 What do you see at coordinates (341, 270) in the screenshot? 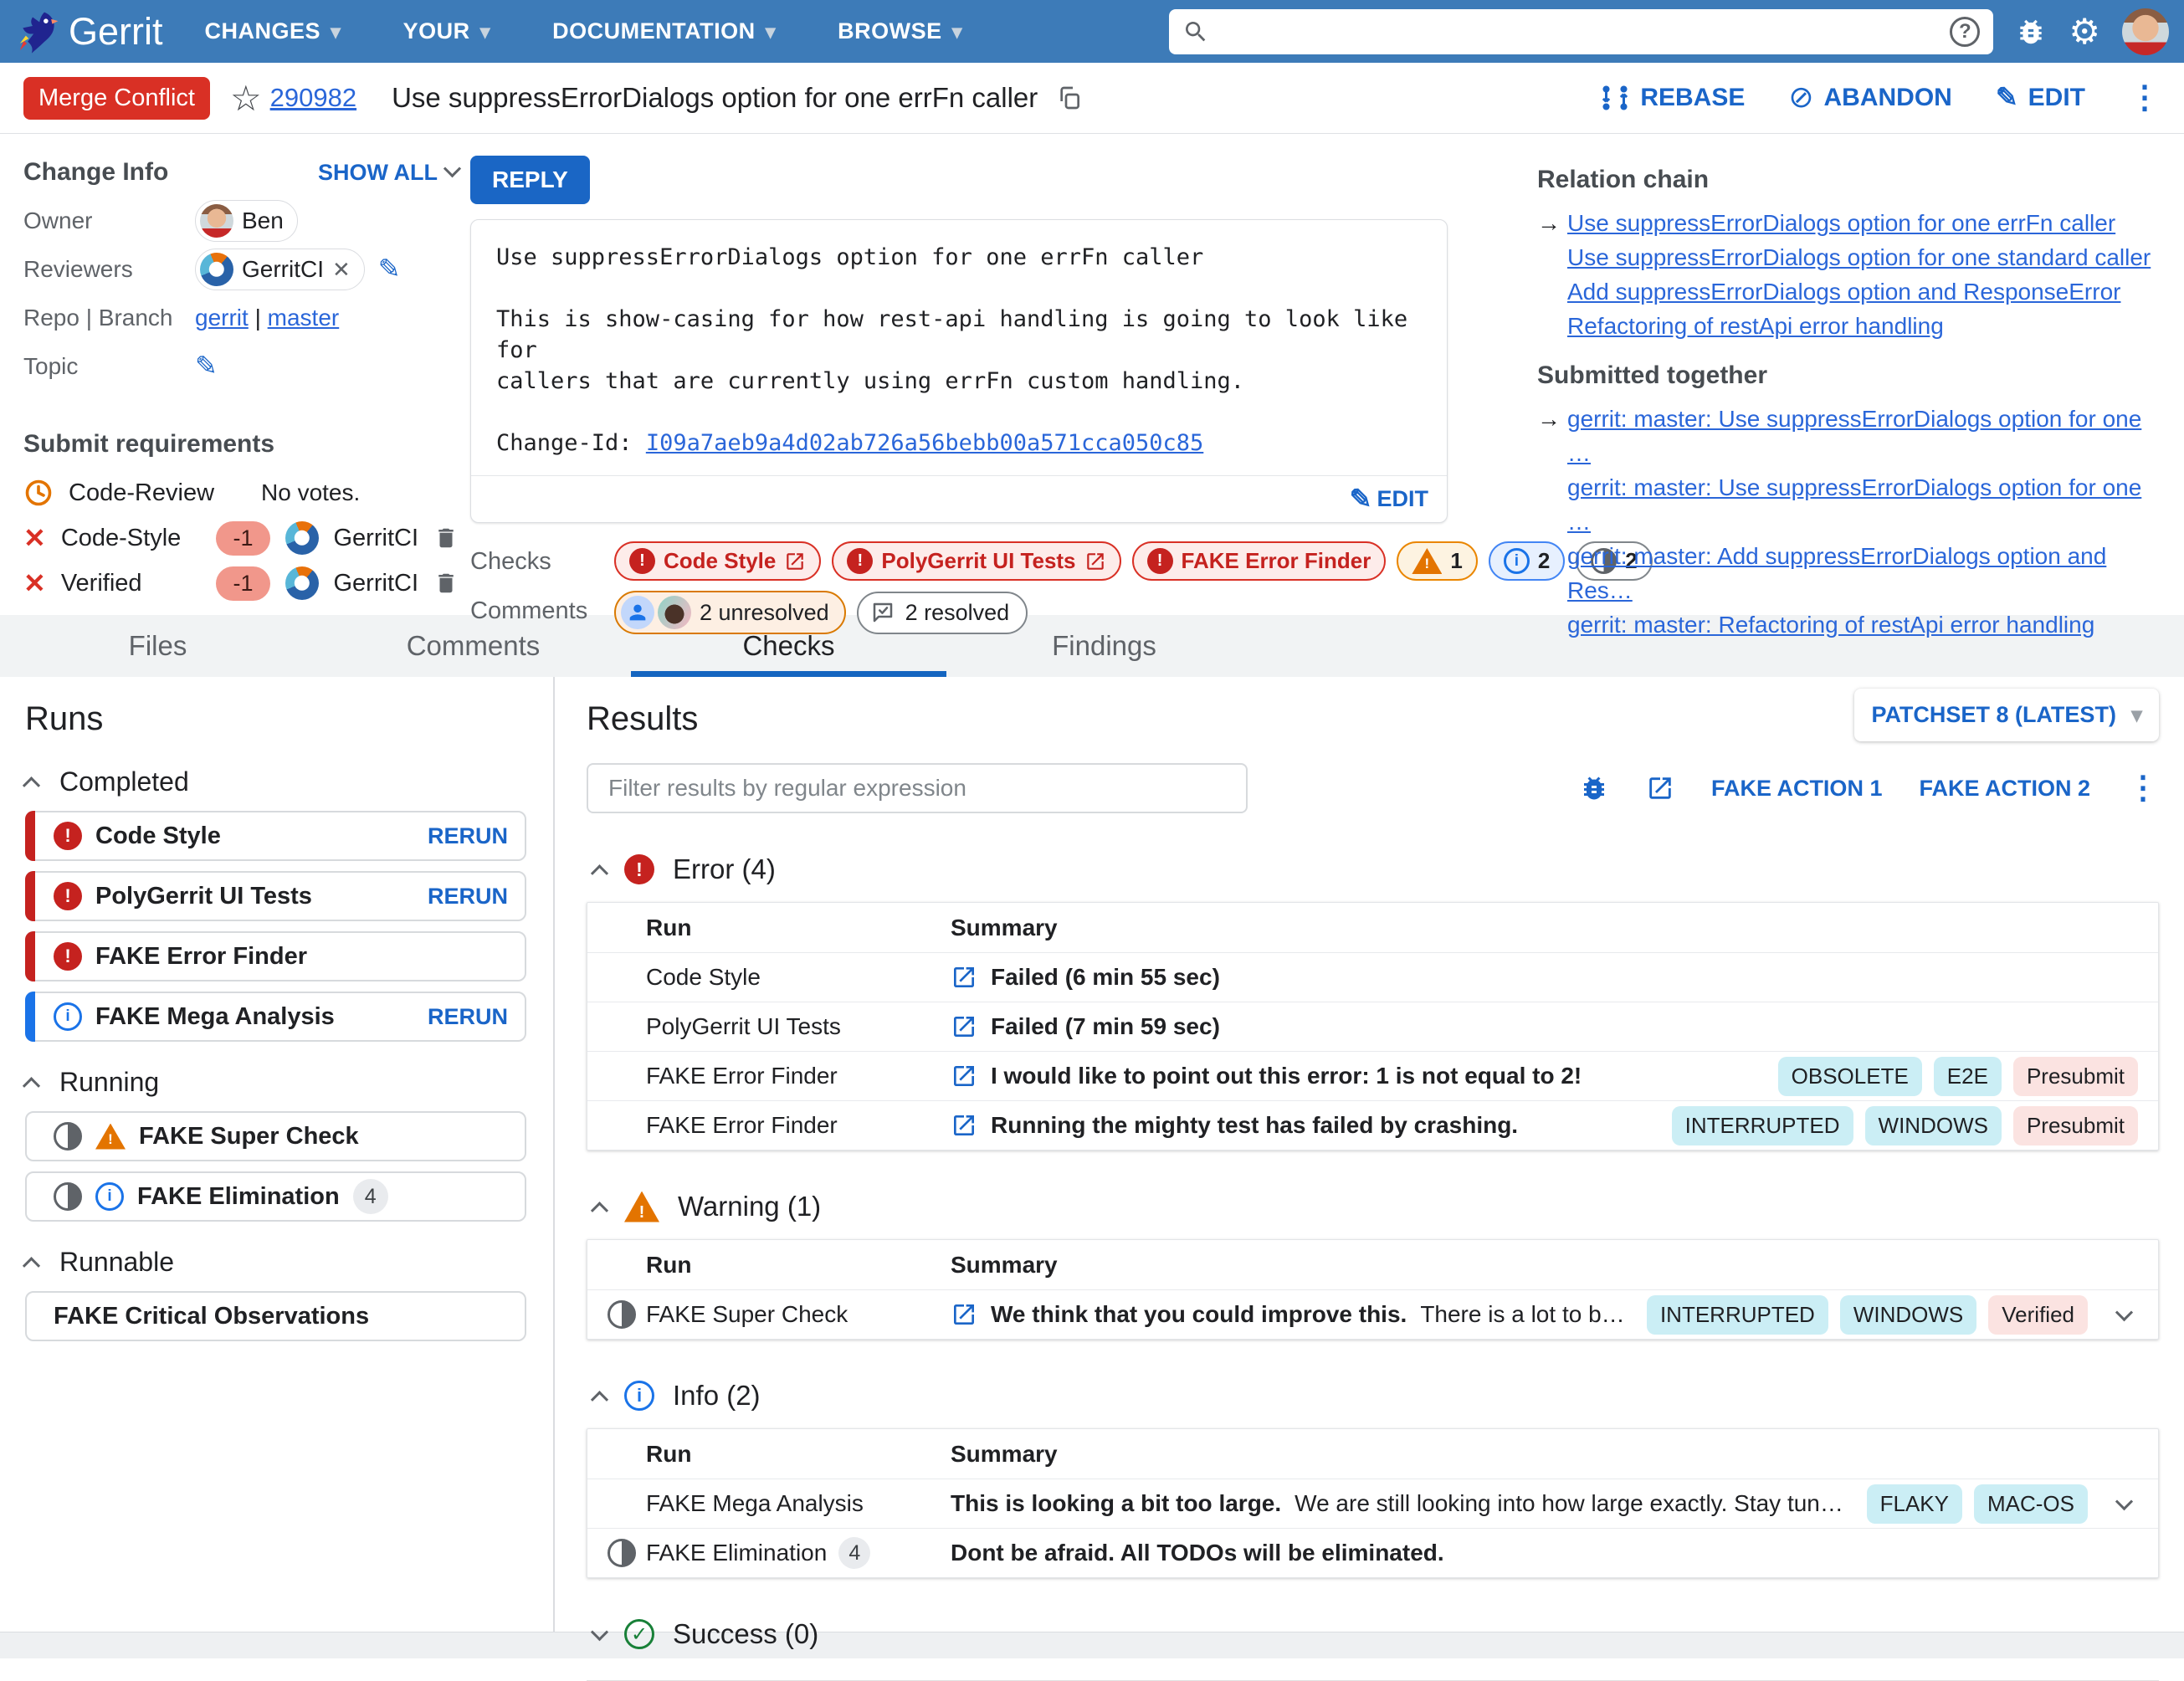
I see `remove-reviewer-icon` at bounding box center [341, 270].